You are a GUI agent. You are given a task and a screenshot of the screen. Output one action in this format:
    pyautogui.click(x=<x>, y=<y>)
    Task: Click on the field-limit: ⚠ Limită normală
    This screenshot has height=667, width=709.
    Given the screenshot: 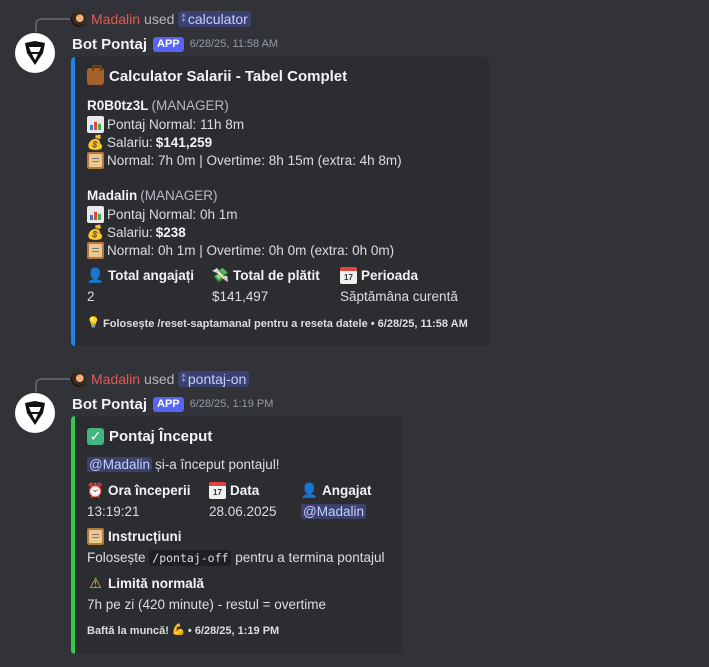 What is the action you would take?
    pyautogui.click(x=145, y=583)
    